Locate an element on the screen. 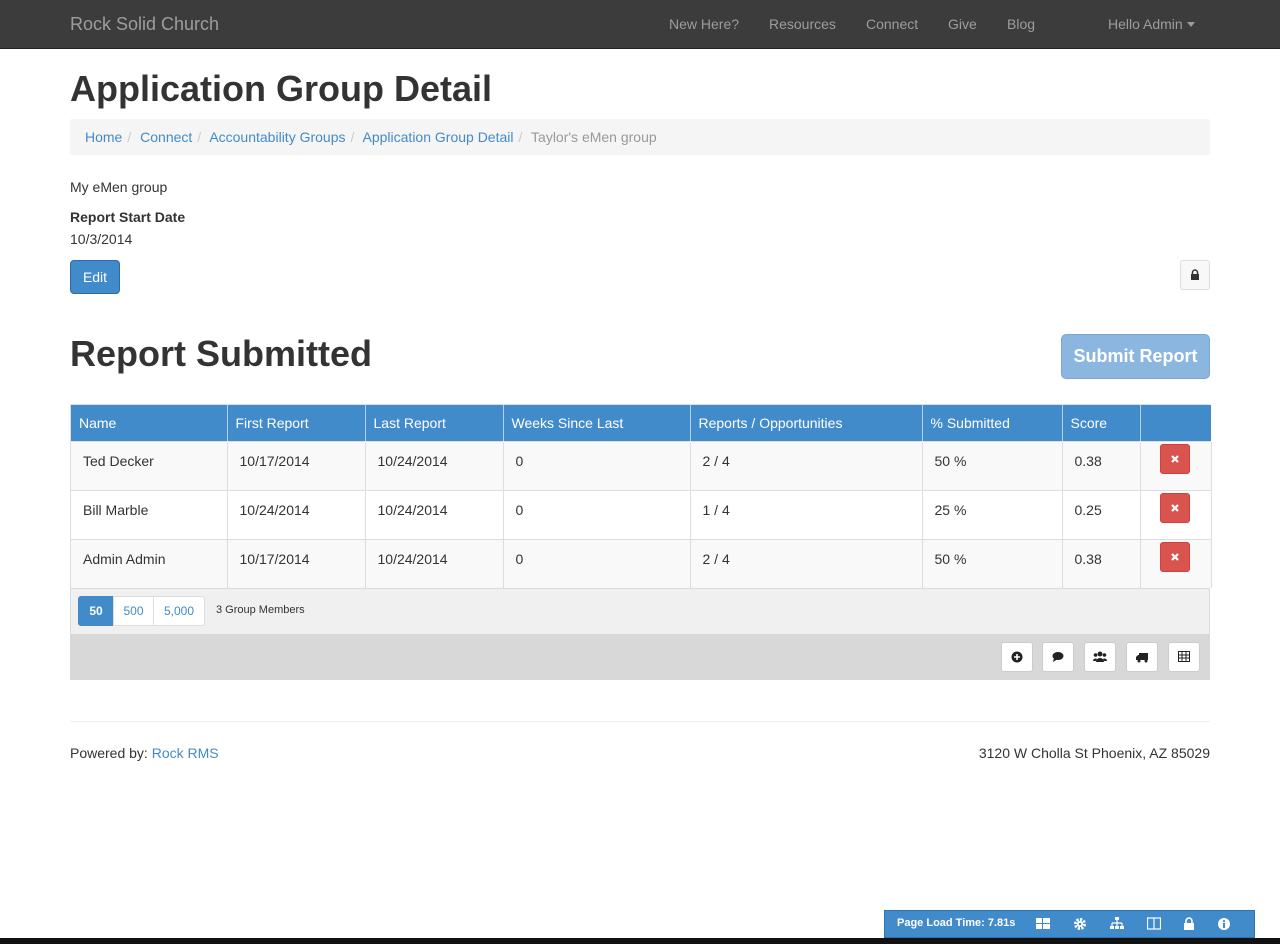 The height and width of the screenshot is (944, 1280). cell-name: Ted Decker is located at coordinates (149, 465).